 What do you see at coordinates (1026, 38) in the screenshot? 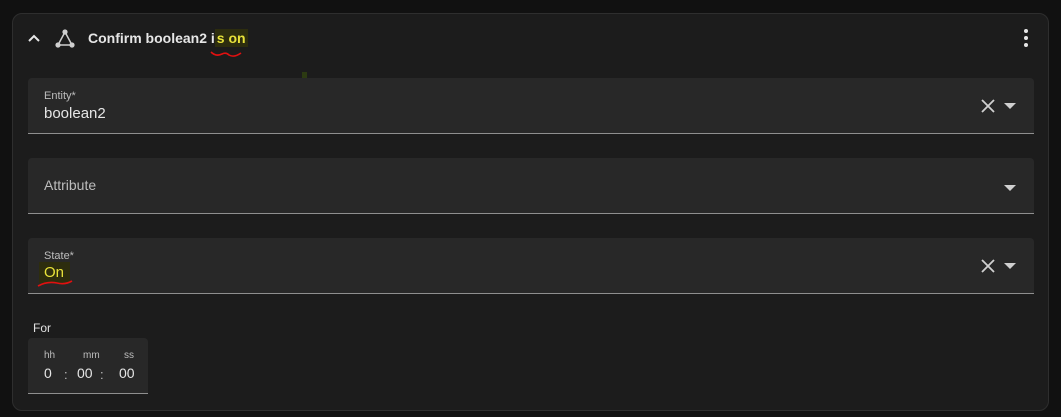
I see `dots-vertical-icon` at bounding box center [1026, 38].